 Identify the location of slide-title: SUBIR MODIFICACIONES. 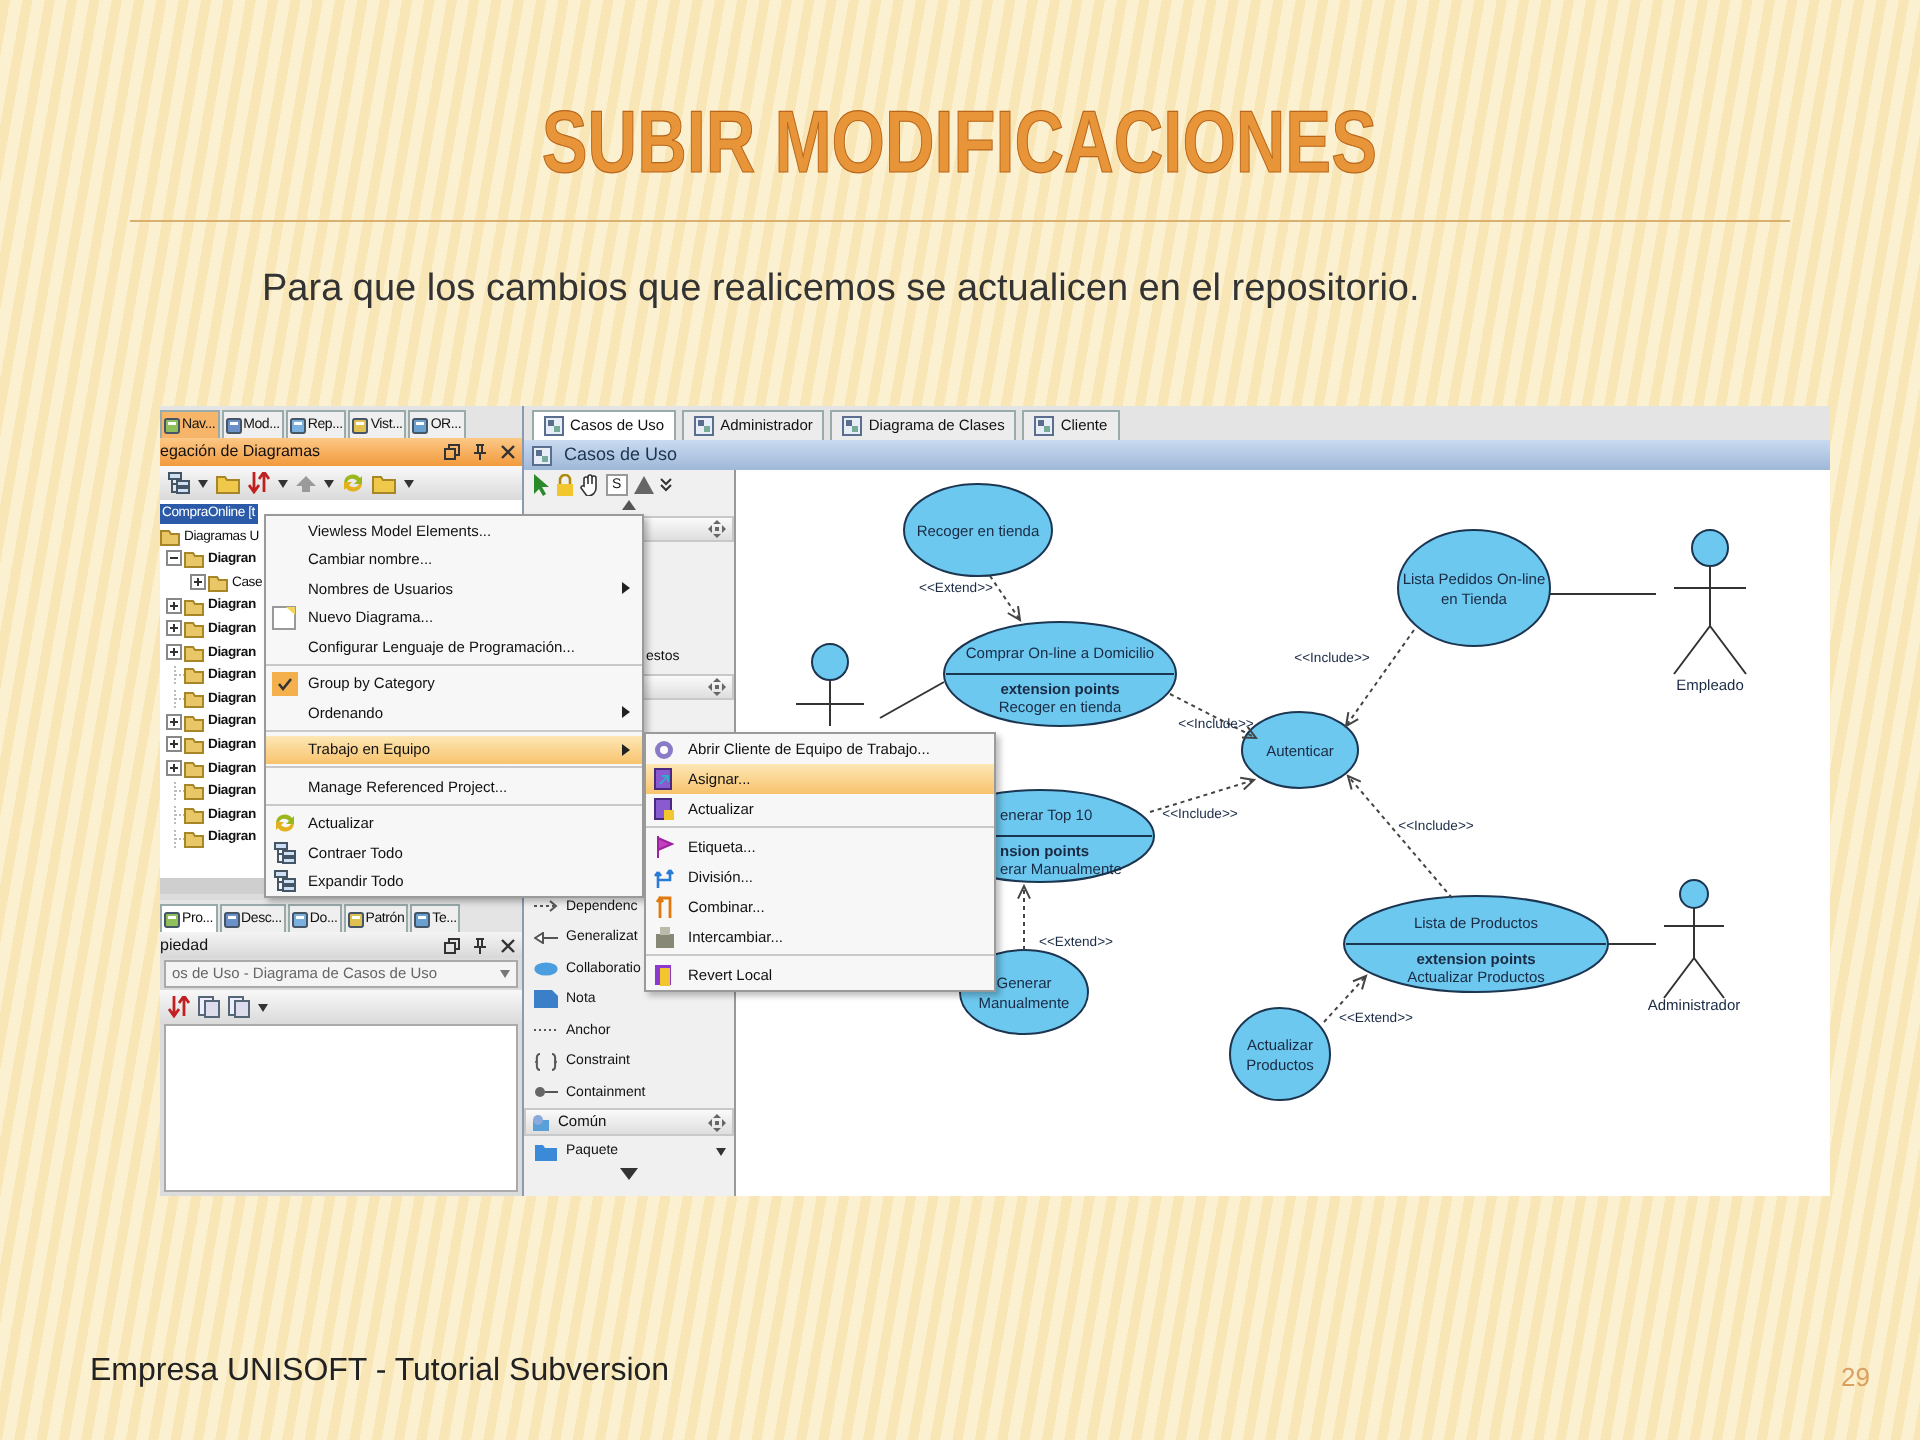
(960, 144).